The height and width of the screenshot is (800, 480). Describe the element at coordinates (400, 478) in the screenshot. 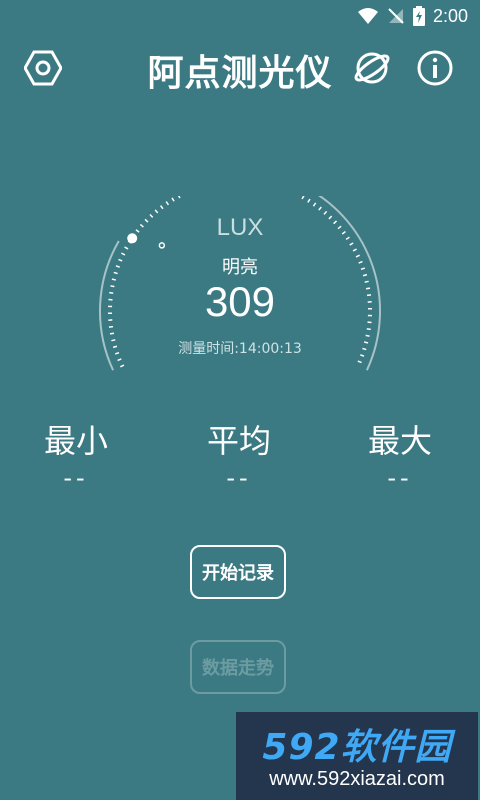

I see `stat-max-value: --` at that location.